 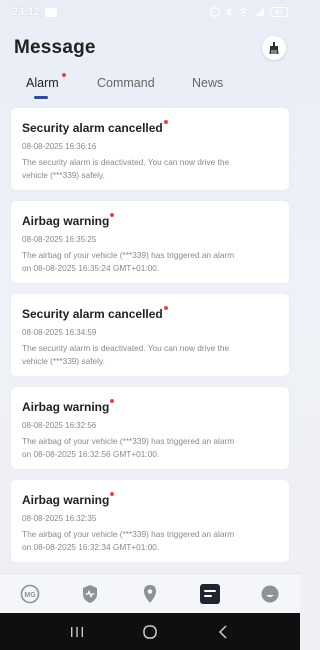 I want to click on home-circle-icon, so click(x=150, y=631).